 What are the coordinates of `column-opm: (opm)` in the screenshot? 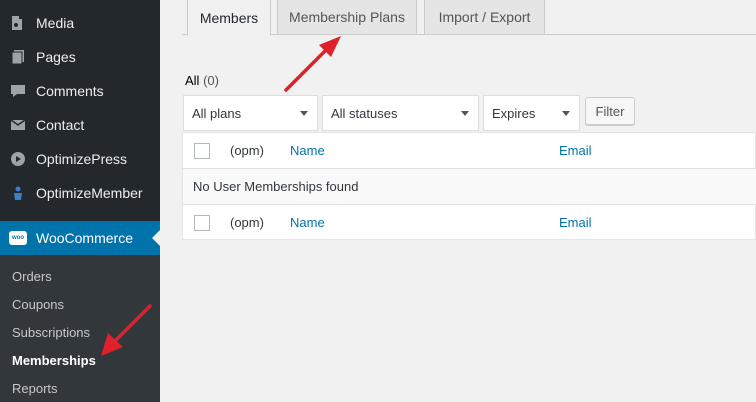 It's located at (247, 150).